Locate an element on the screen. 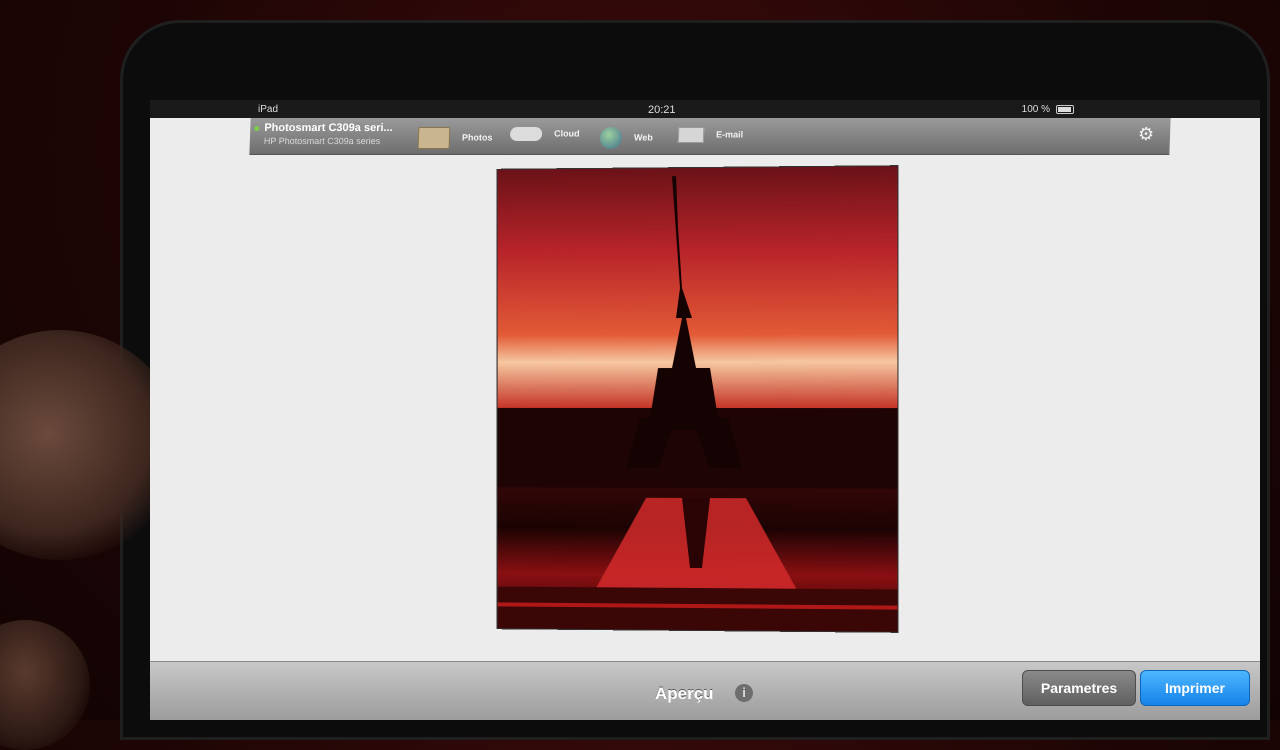 Image resolution: width=1280 pixels, height=750 pixels. globe-icon is located at coordinates (611, 138).